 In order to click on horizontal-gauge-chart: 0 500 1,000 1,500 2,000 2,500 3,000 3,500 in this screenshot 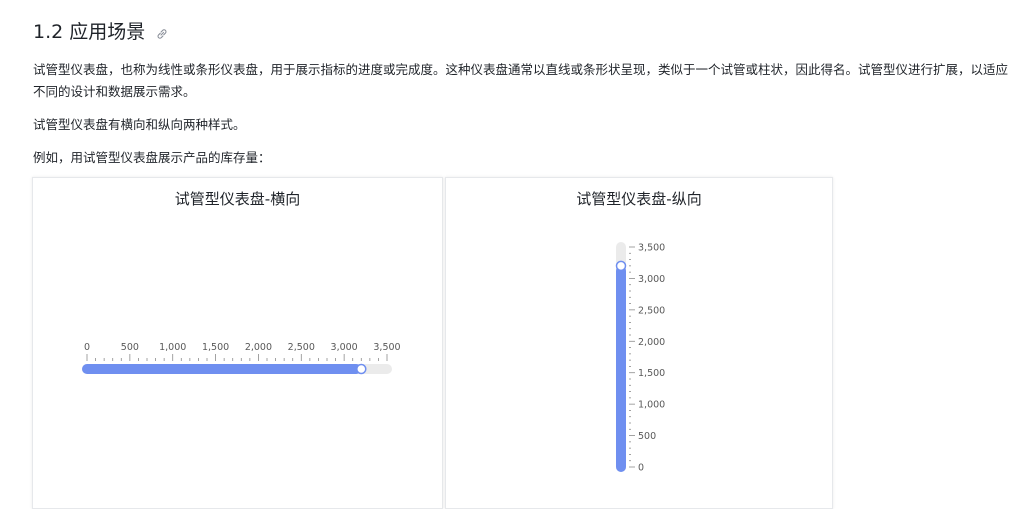, I will do `click(241, 358)`.